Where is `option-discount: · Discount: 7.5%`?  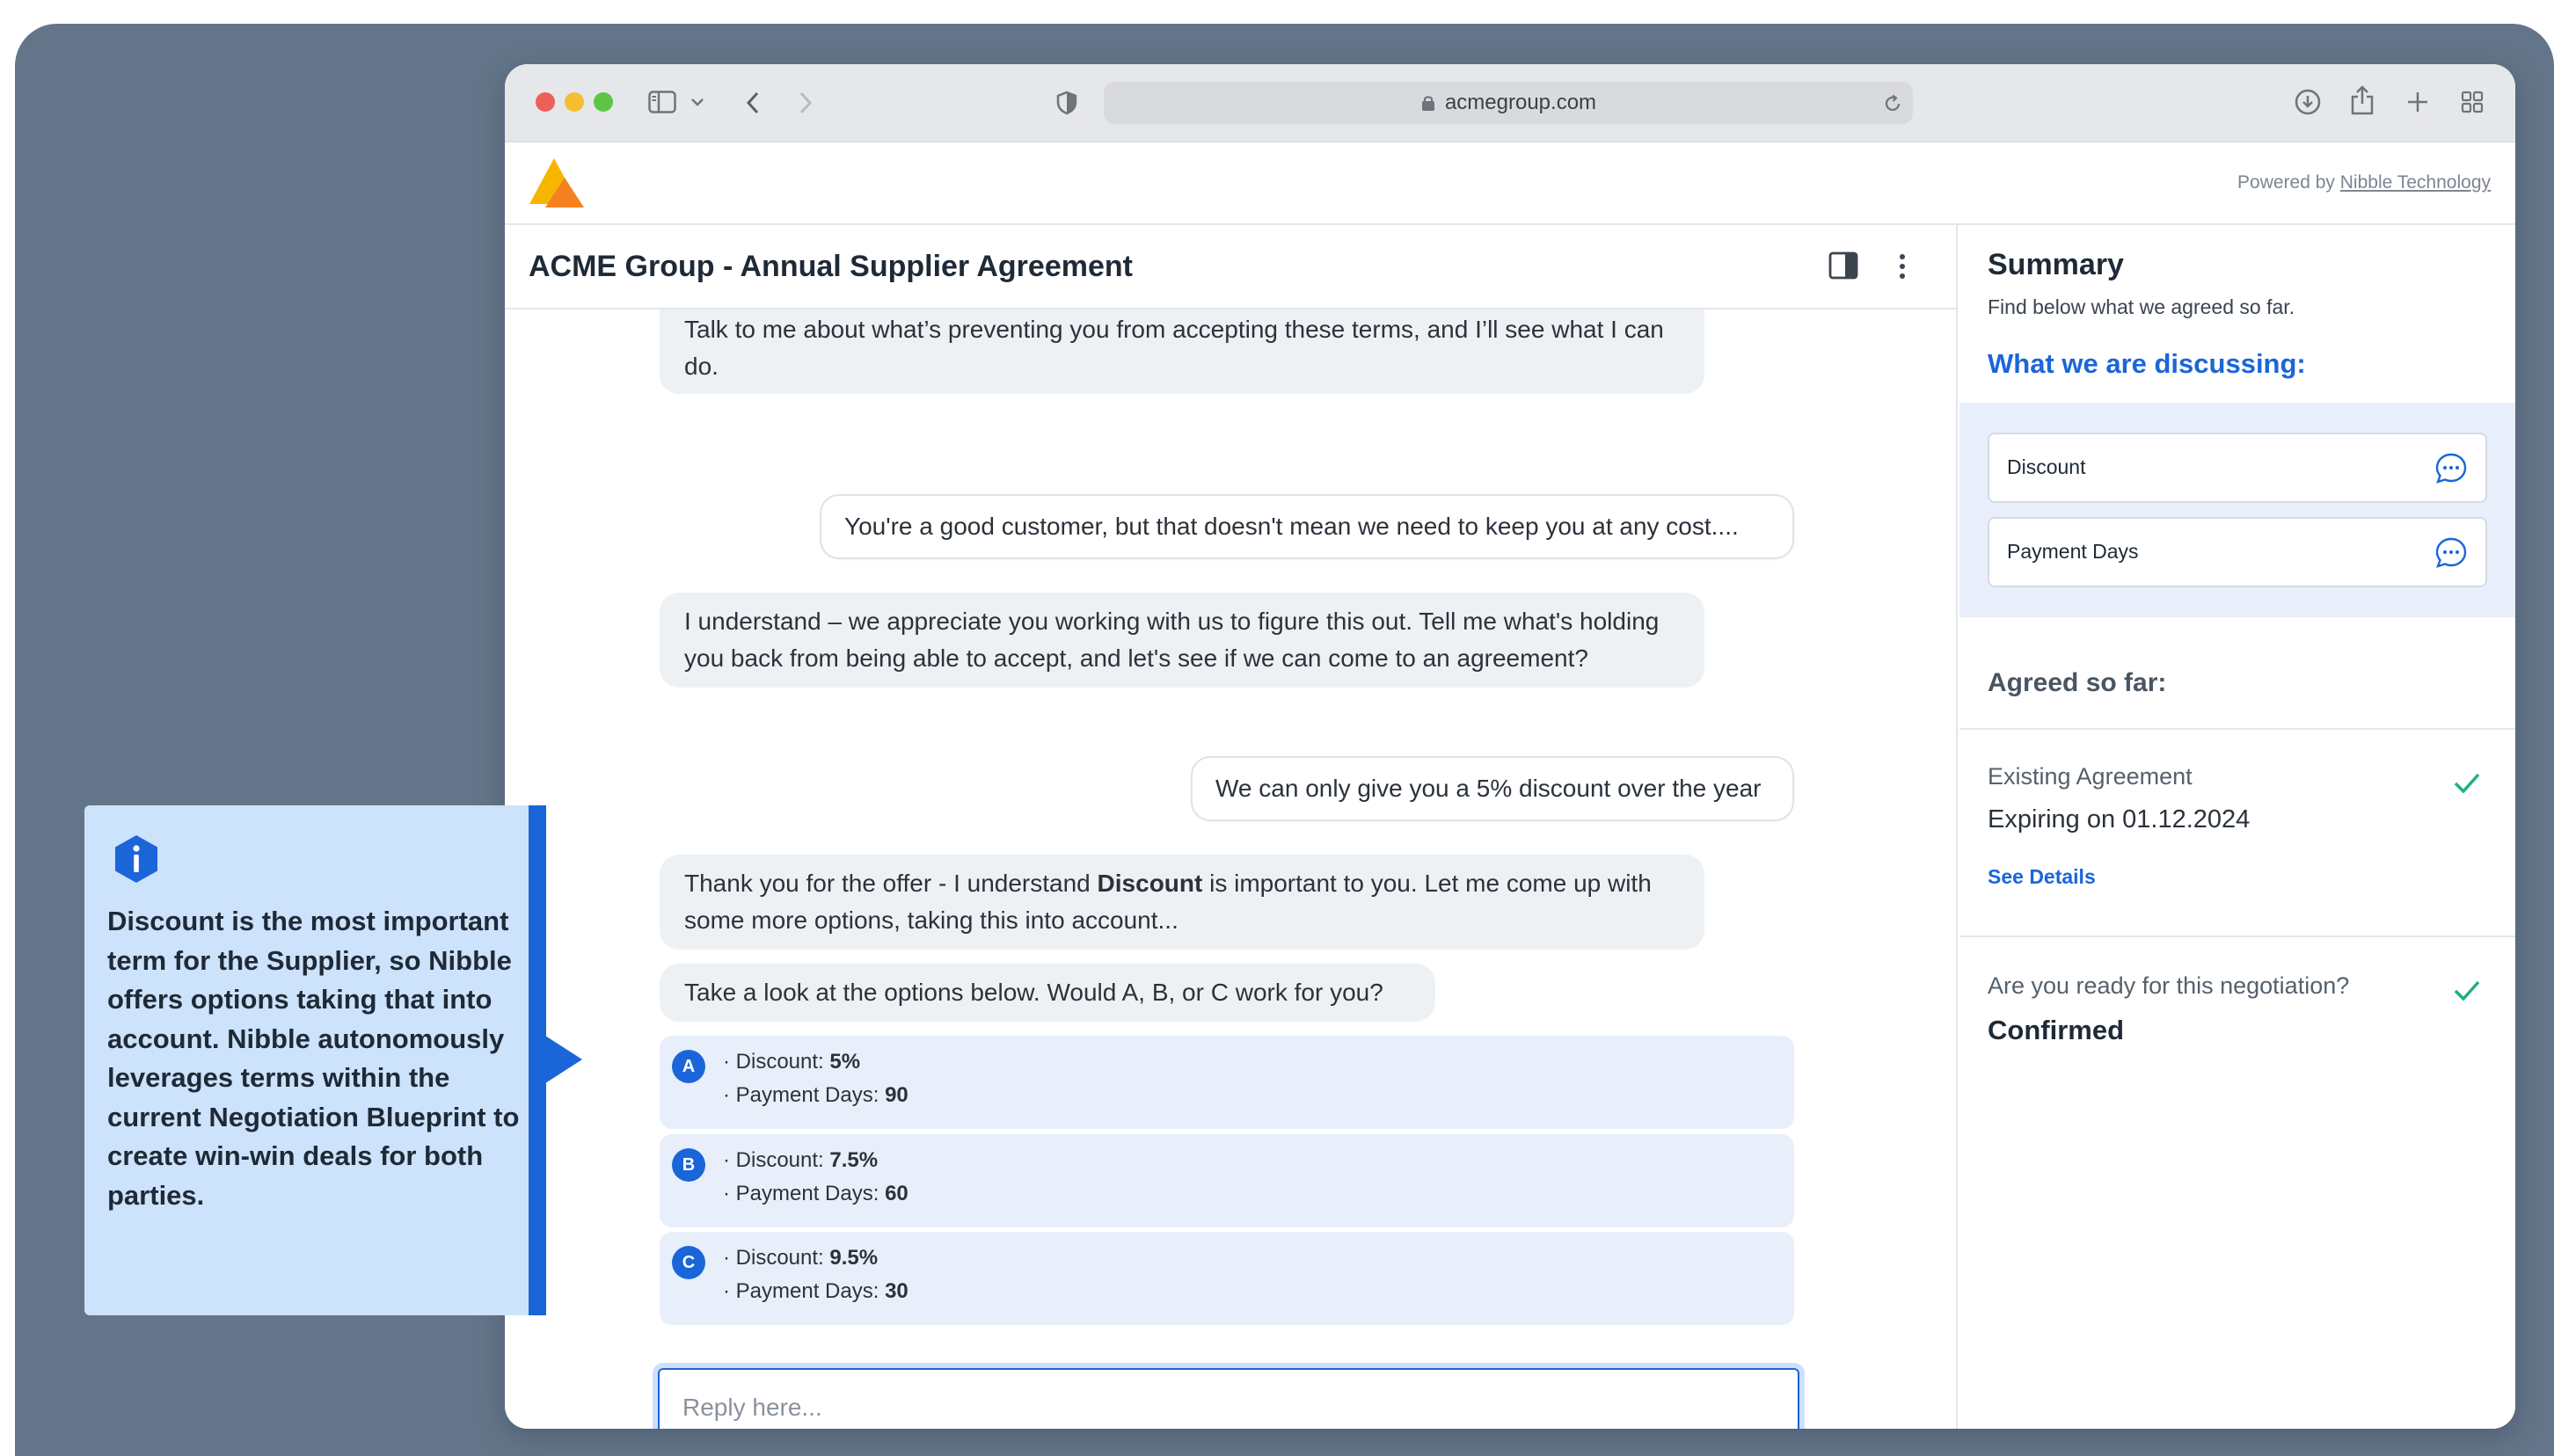 option-discount: · Discount: 7.5% is located at coordinates (800, 1160).